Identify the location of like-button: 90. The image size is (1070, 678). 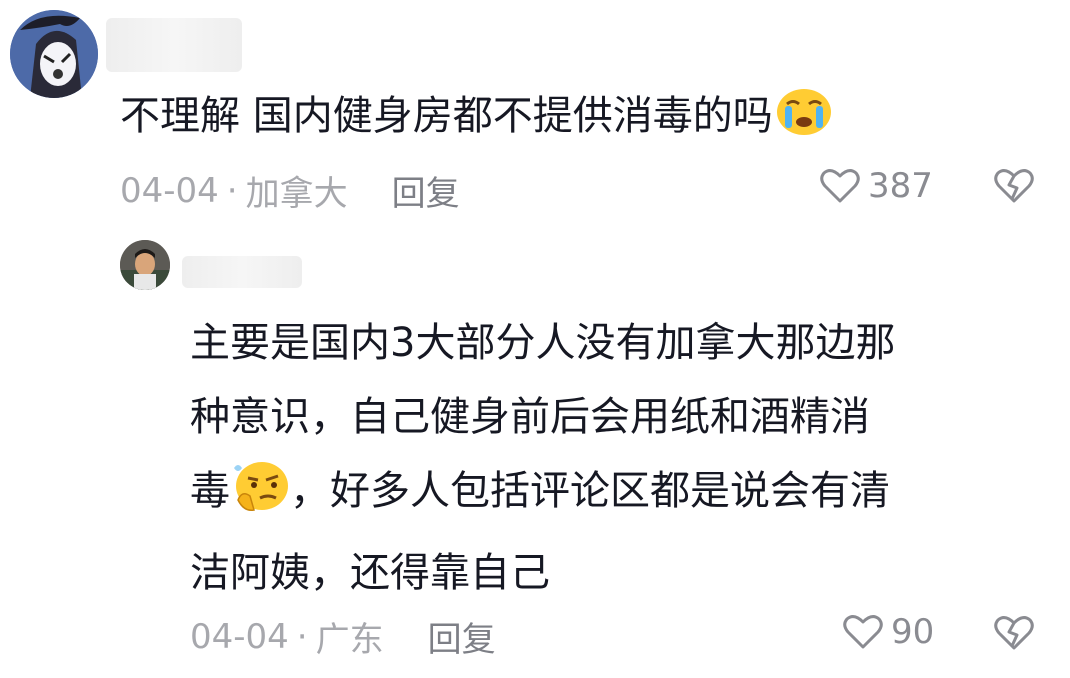
(888, 632).